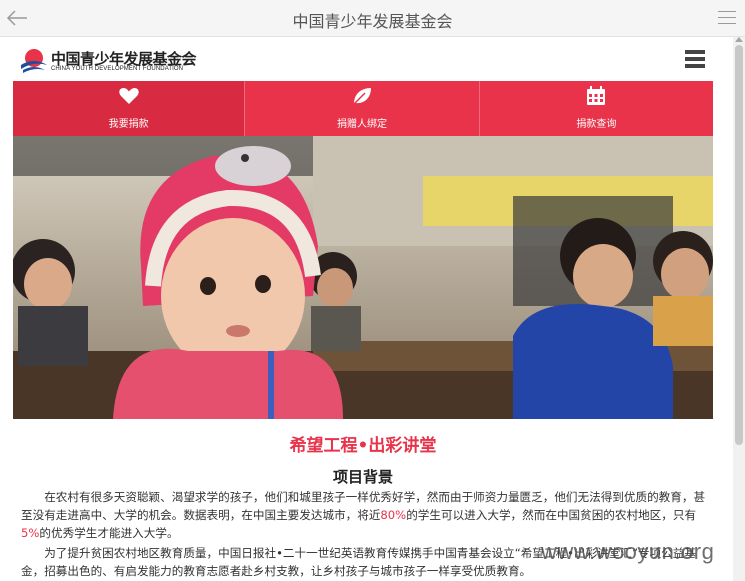 The image size is (745, 581). I want to click on main-nav: 我要捐款 捐赠人绑定 捐款查询, so click(363, 108).